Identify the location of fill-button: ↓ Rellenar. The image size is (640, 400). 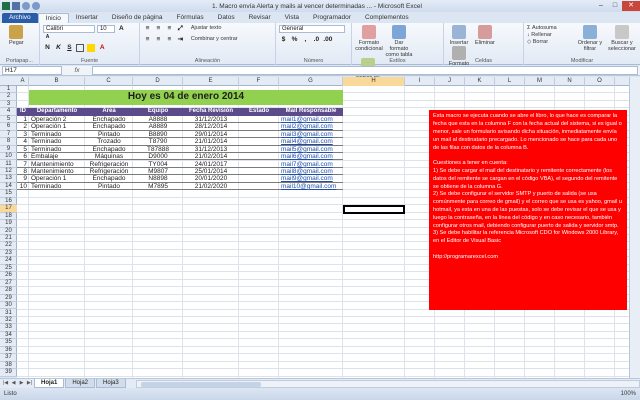
(539, 35).